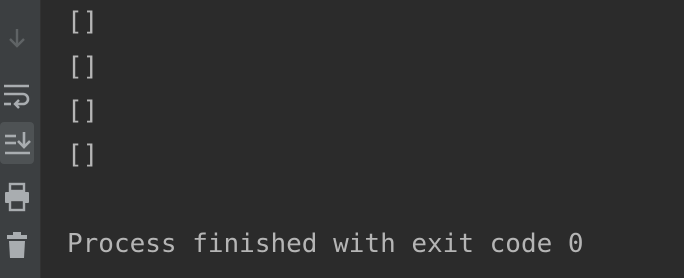 This screenshot has width=684, height=278. I want to click on trash-icon, so click(17, 245).